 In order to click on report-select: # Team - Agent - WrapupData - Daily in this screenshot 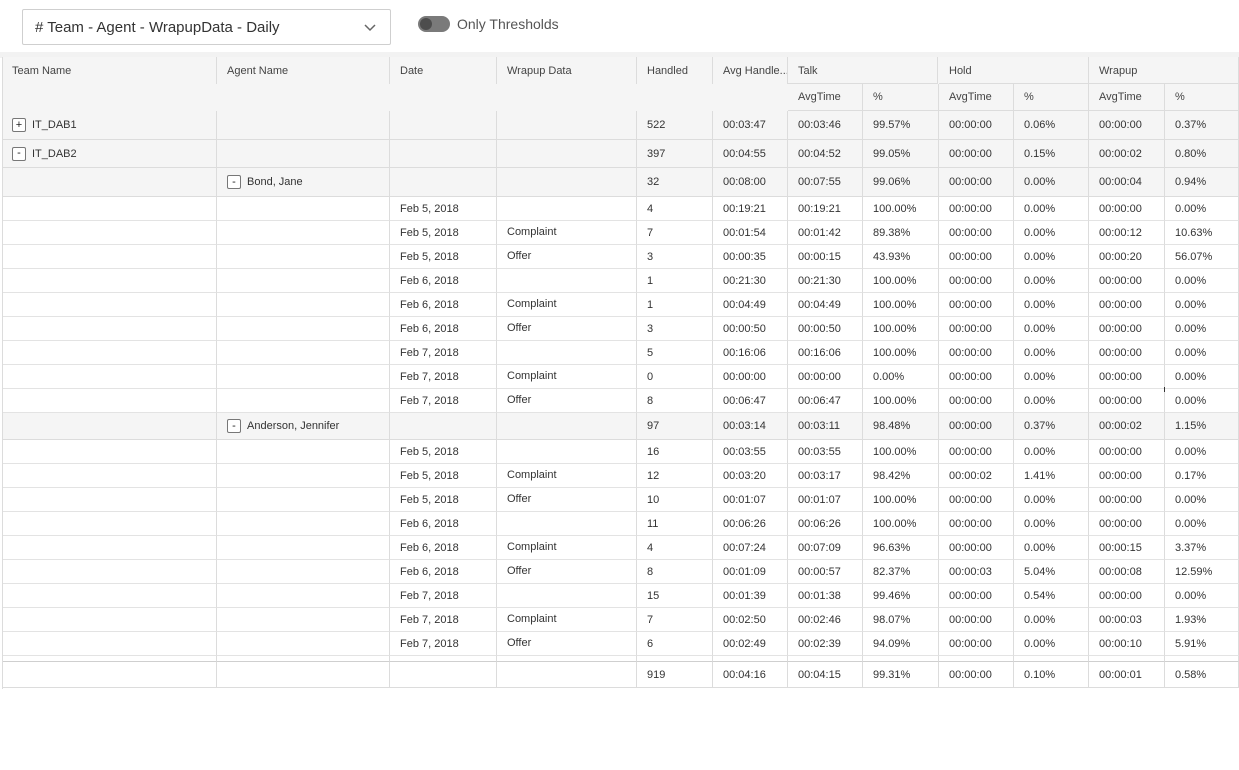, I will do `click(206, 27)`.